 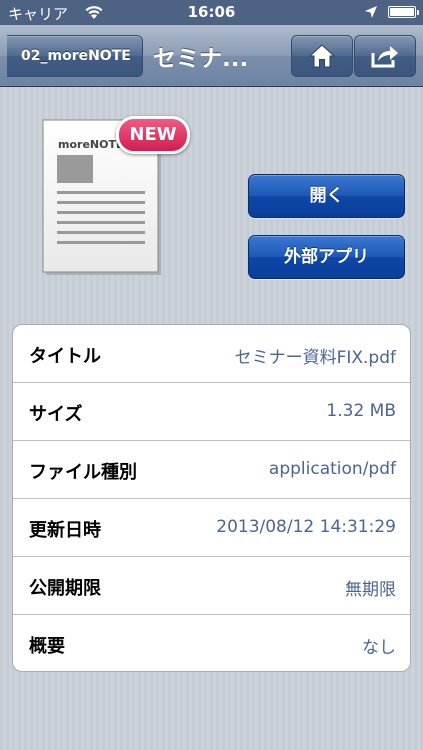 I want to click on share-button, so click(x=385, y=56).